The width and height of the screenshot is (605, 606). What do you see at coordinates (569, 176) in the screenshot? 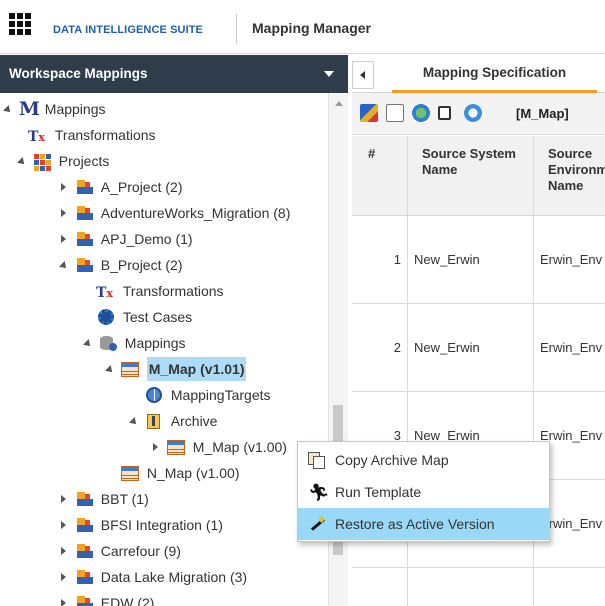
I see `column-header-source-environment: Source Environment Name` at bounding box center [569, 176].